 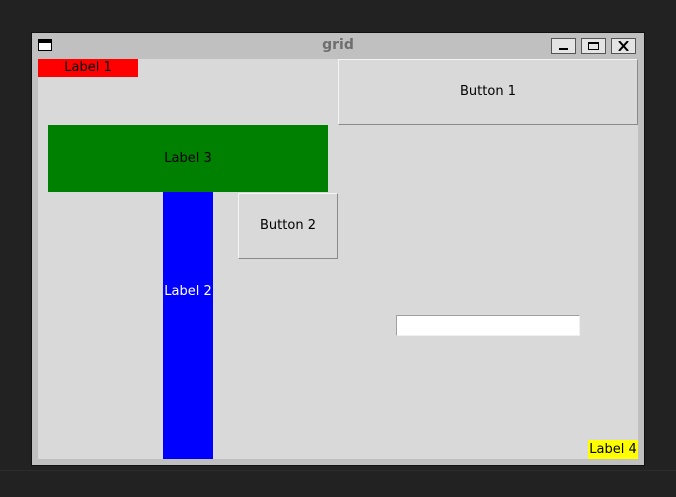 I want to click on minimize-button, so click(x=563, y=46).